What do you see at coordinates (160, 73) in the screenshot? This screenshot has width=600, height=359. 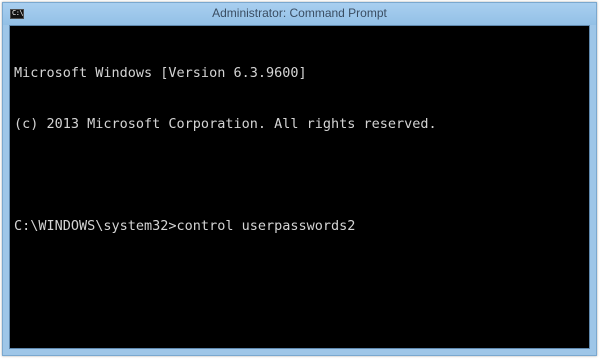 I see `console-line-version: Microsoft Windows [Version 6.3.9600]` at bounding box center [160, 73].